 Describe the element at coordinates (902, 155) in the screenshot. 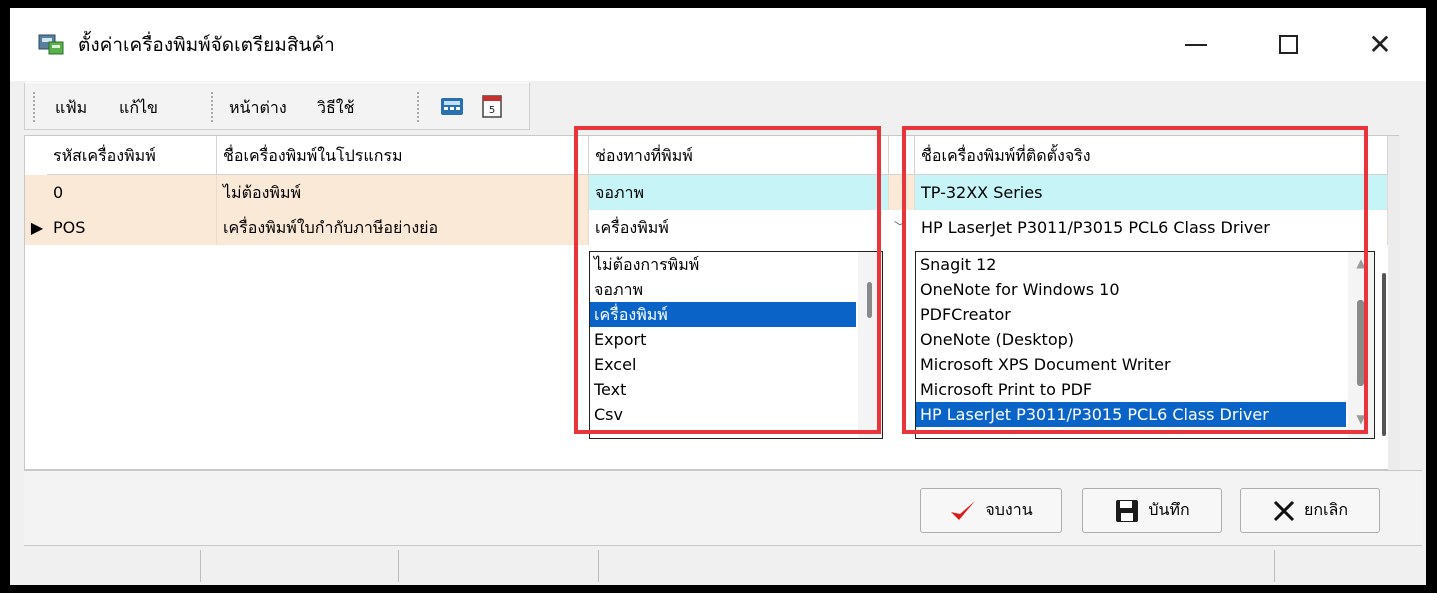

I see `header-spacer` at that location.